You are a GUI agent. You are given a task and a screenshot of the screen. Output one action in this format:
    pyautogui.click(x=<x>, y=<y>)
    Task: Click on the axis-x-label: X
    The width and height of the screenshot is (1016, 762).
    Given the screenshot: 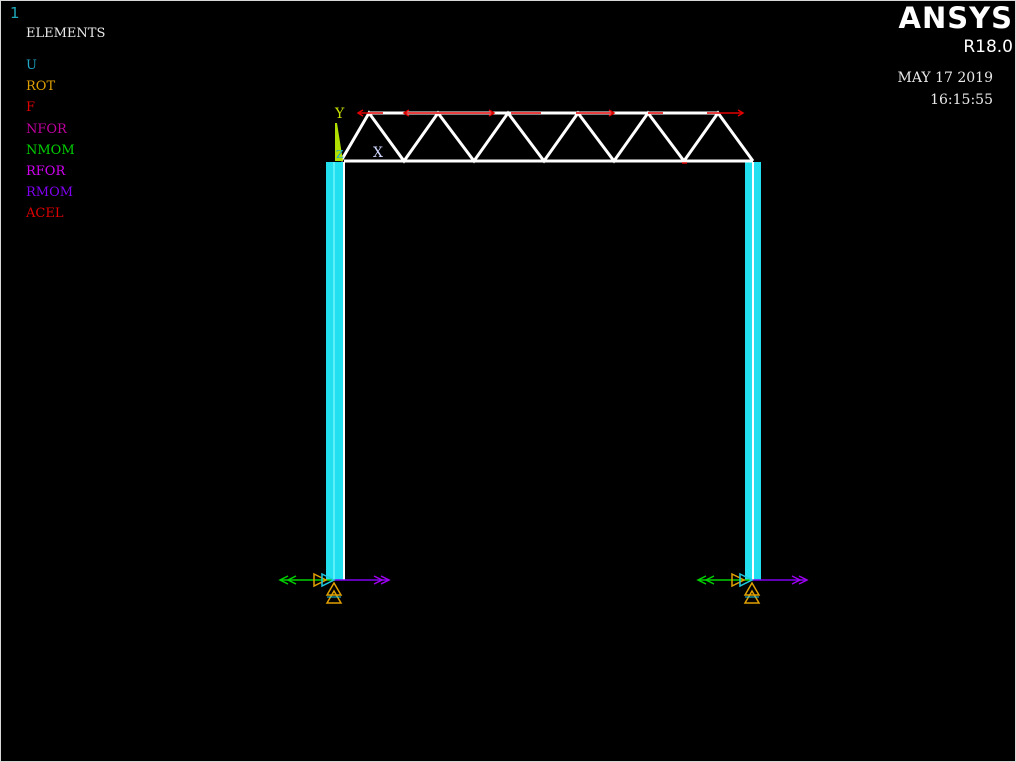 What is the action you would take?
    pyautogui.click(x=378, y=153)
    